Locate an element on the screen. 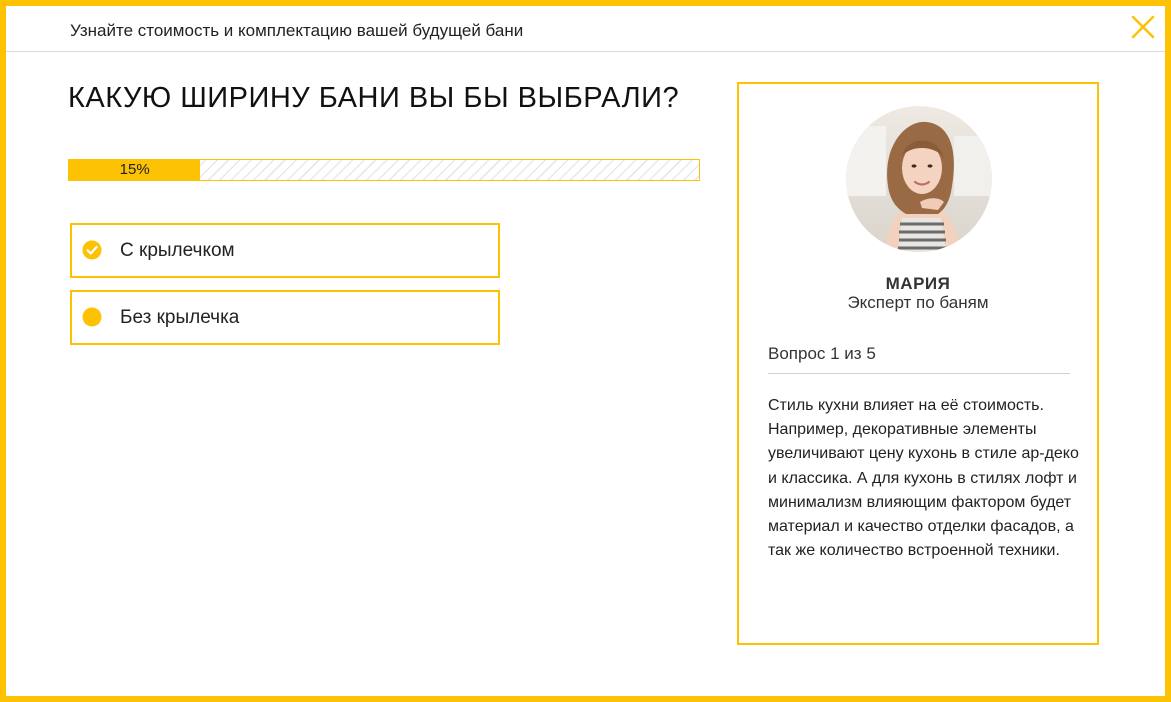 The width and height of the screenshot is (1171, 702). progress-bar: 15% is located at coordinates (384, 170).